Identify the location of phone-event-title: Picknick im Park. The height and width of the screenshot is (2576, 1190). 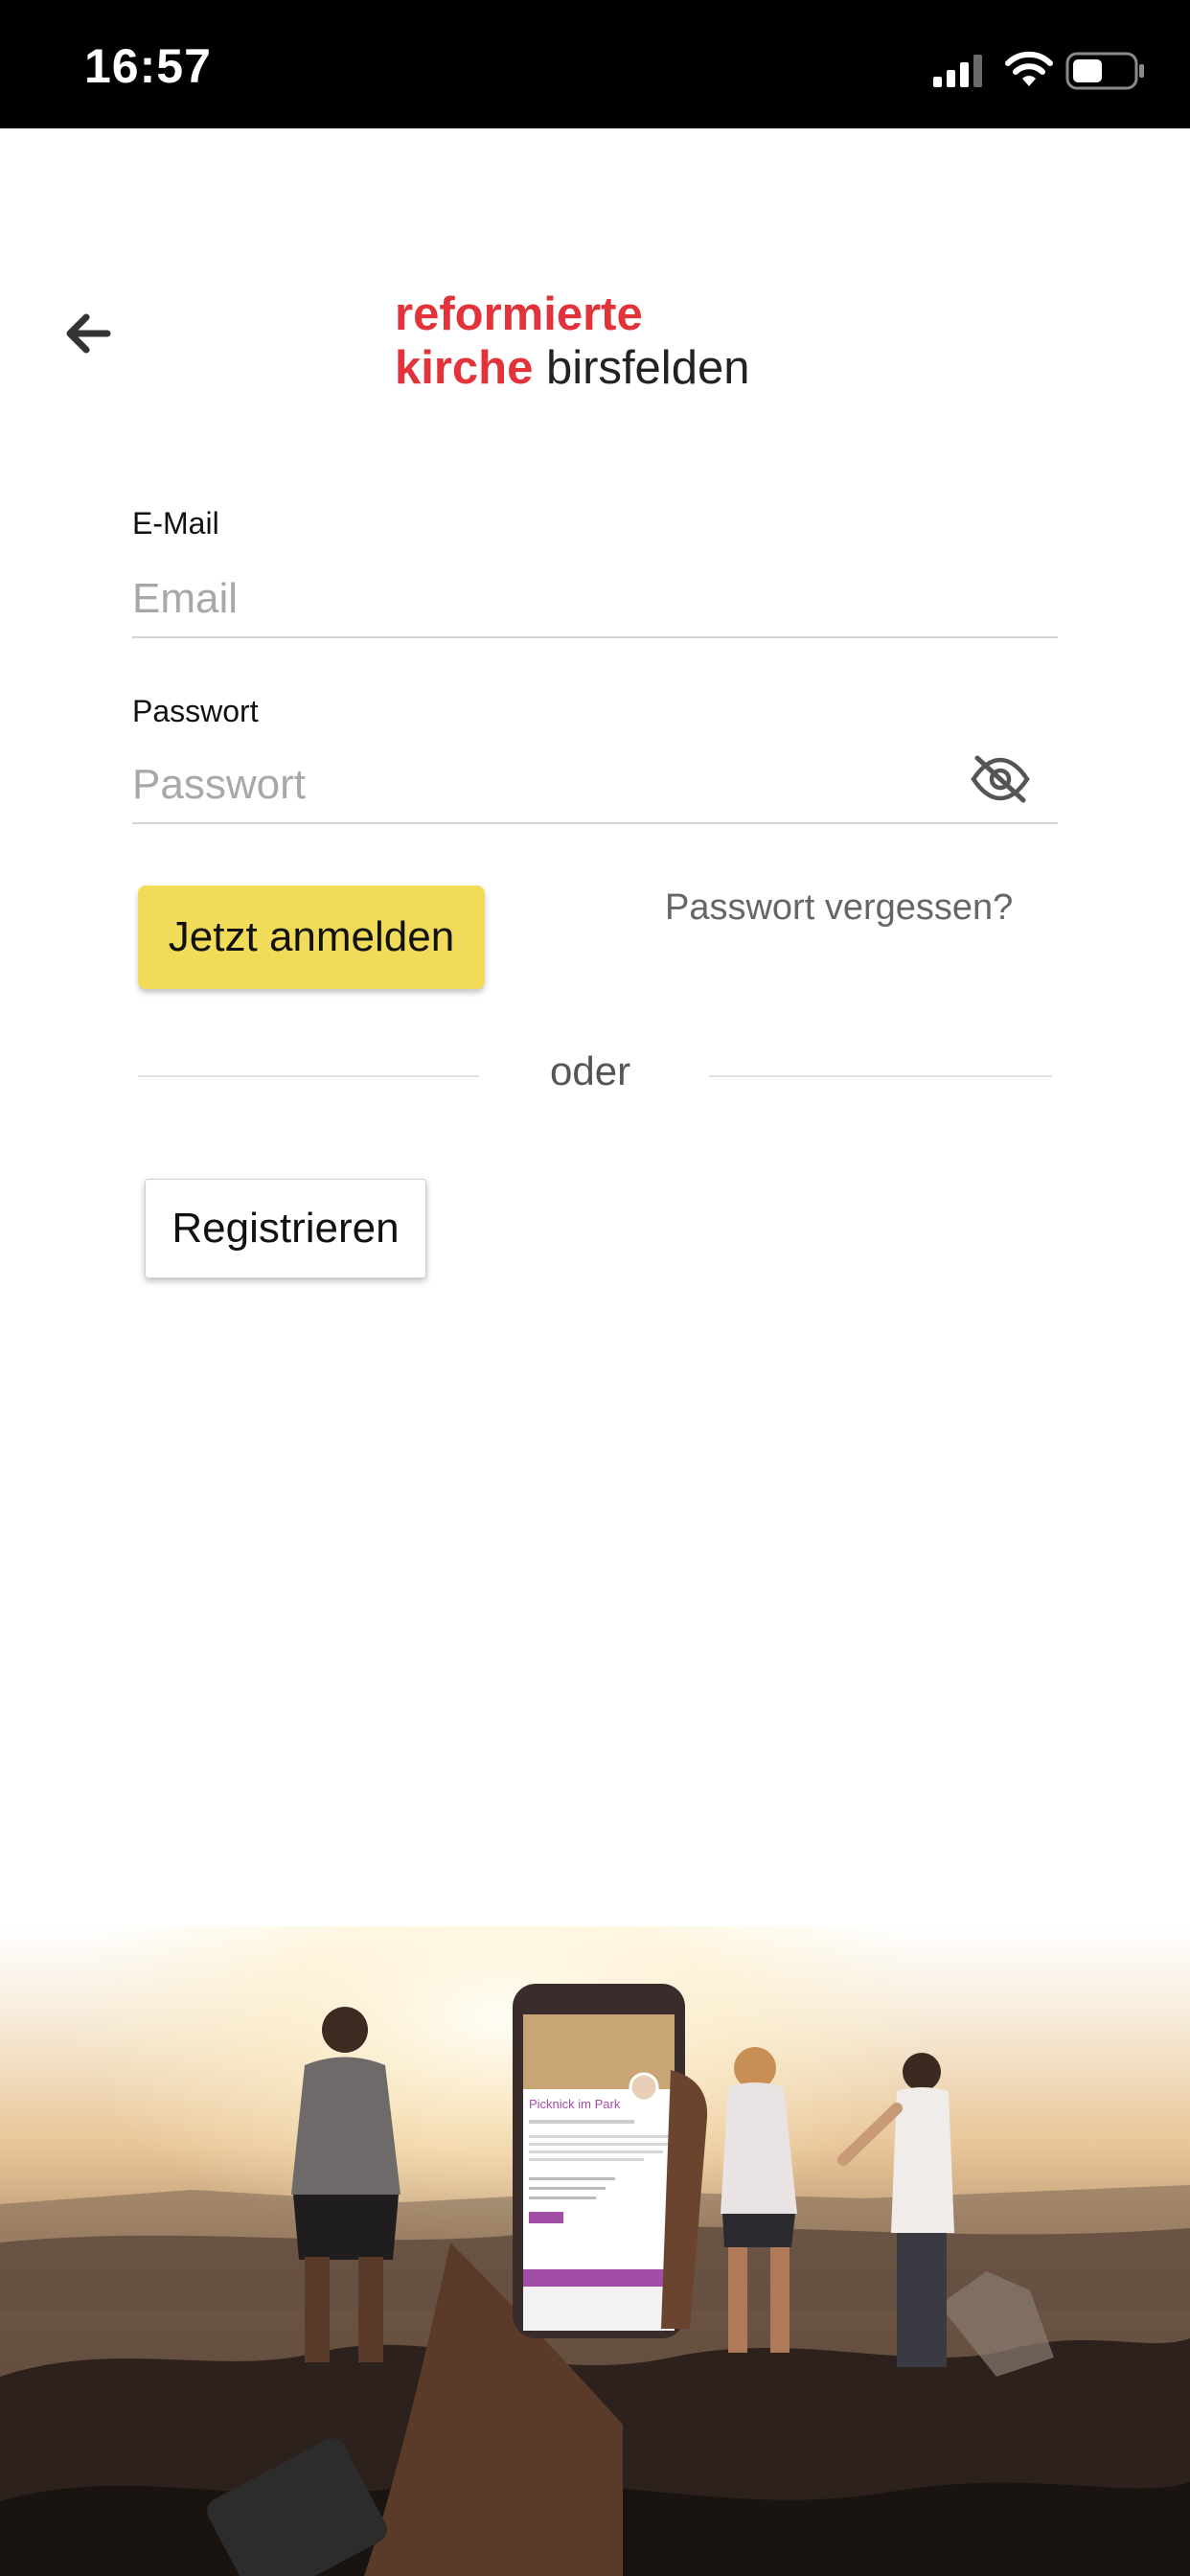
(575, 2104).